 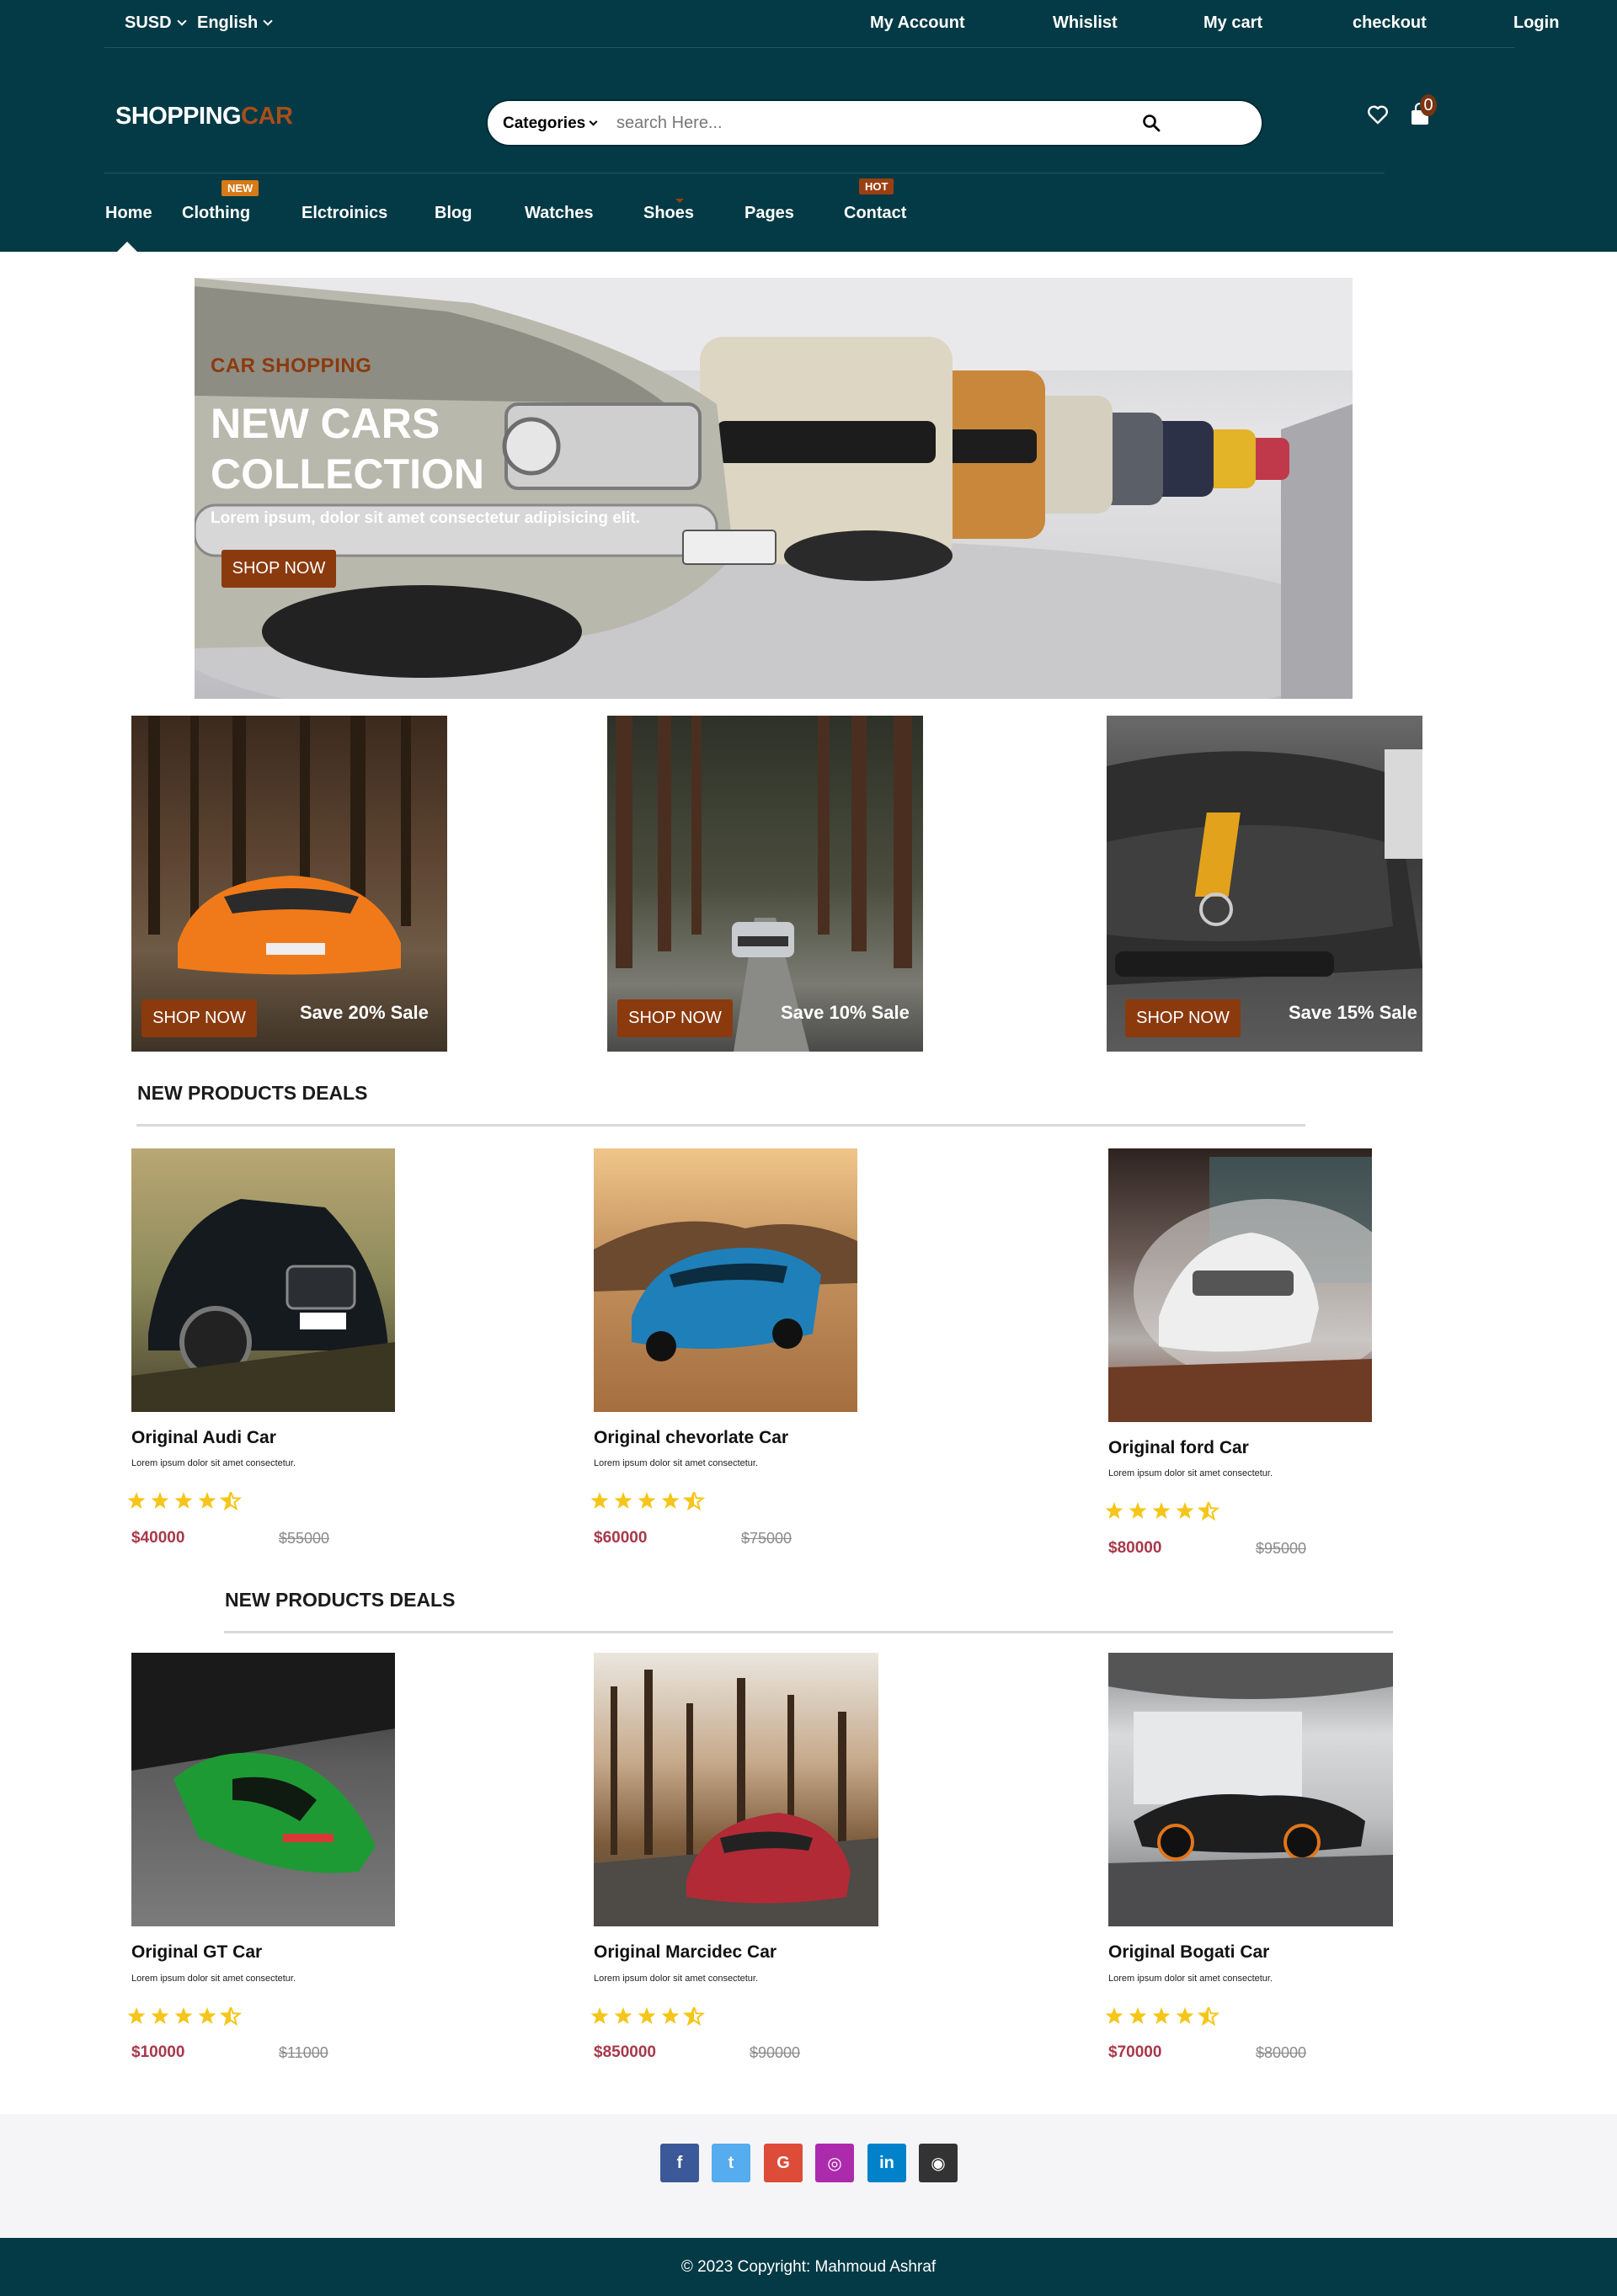 I want to click on nav-item-blog: Blog, so click(x=454, y=213).